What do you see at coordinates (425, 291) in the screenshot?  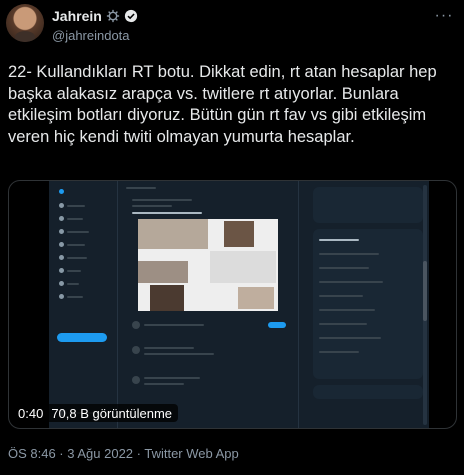 I see `embedded-scroll-thumb` at bounding box center [425, 291].